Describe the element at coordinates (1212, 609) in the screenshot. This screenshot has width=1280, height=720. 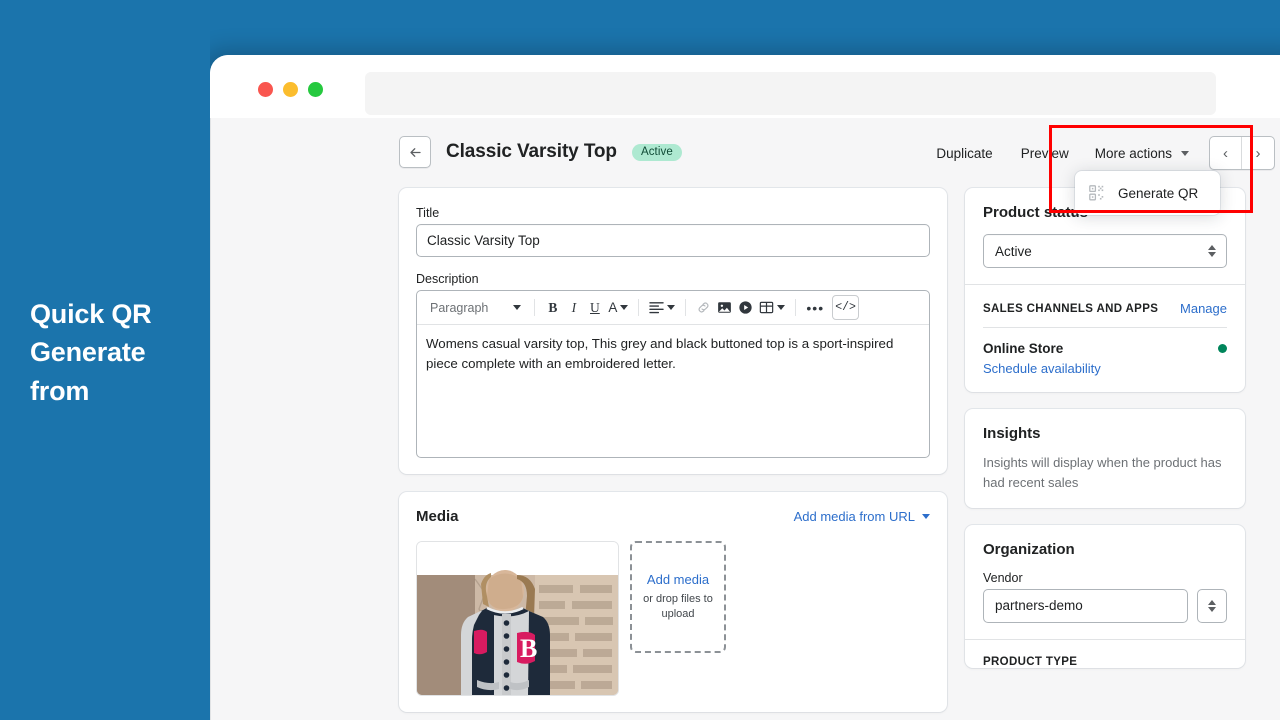
I see `arrow-down-icon` at that location.